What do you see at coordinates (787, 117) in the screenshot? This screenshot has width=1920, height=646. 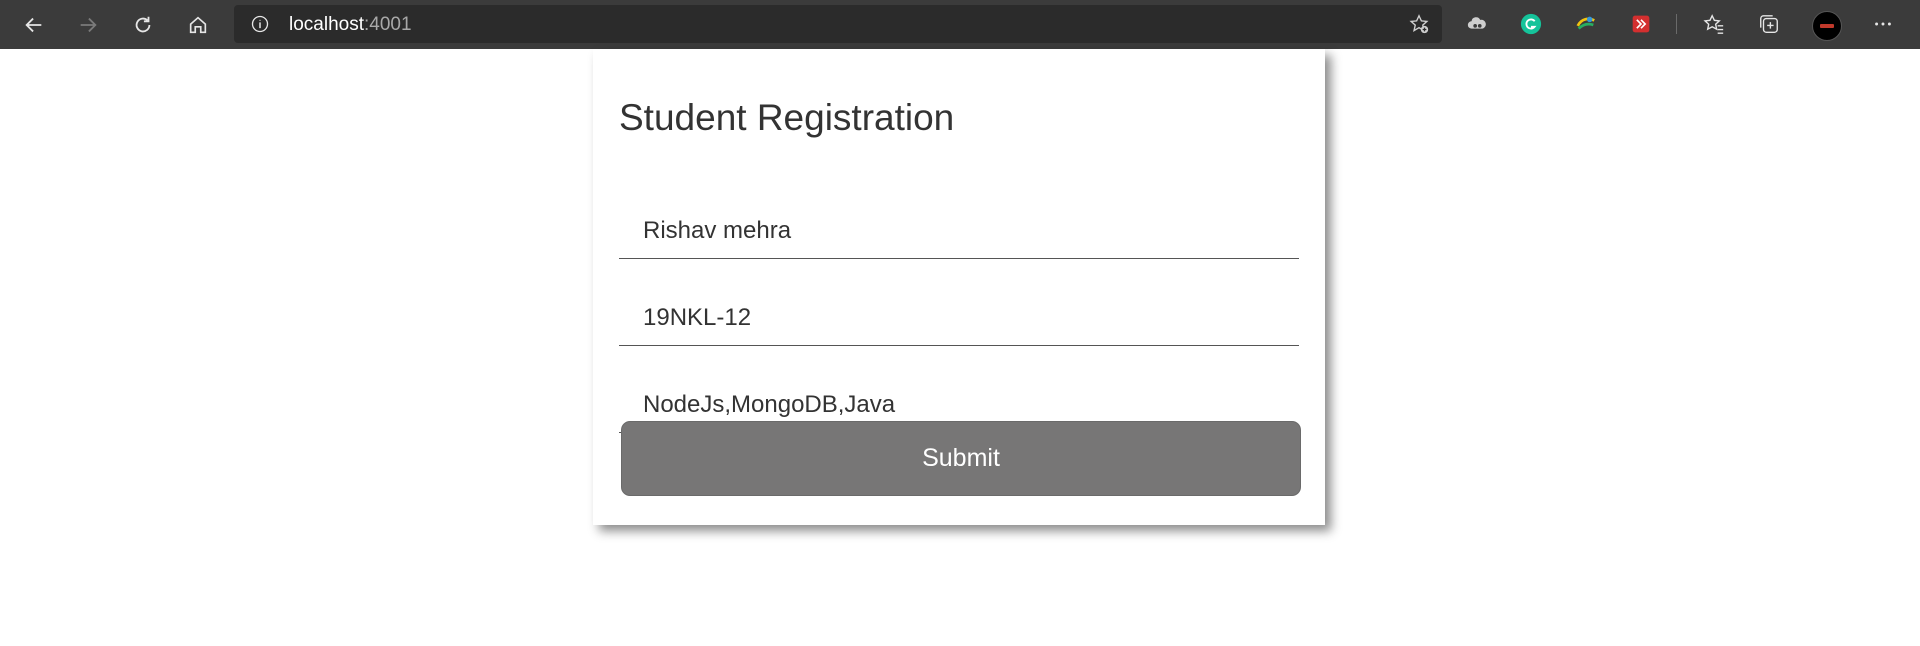 I see `page-title: Student Registration` at bounding box center [787, 117].